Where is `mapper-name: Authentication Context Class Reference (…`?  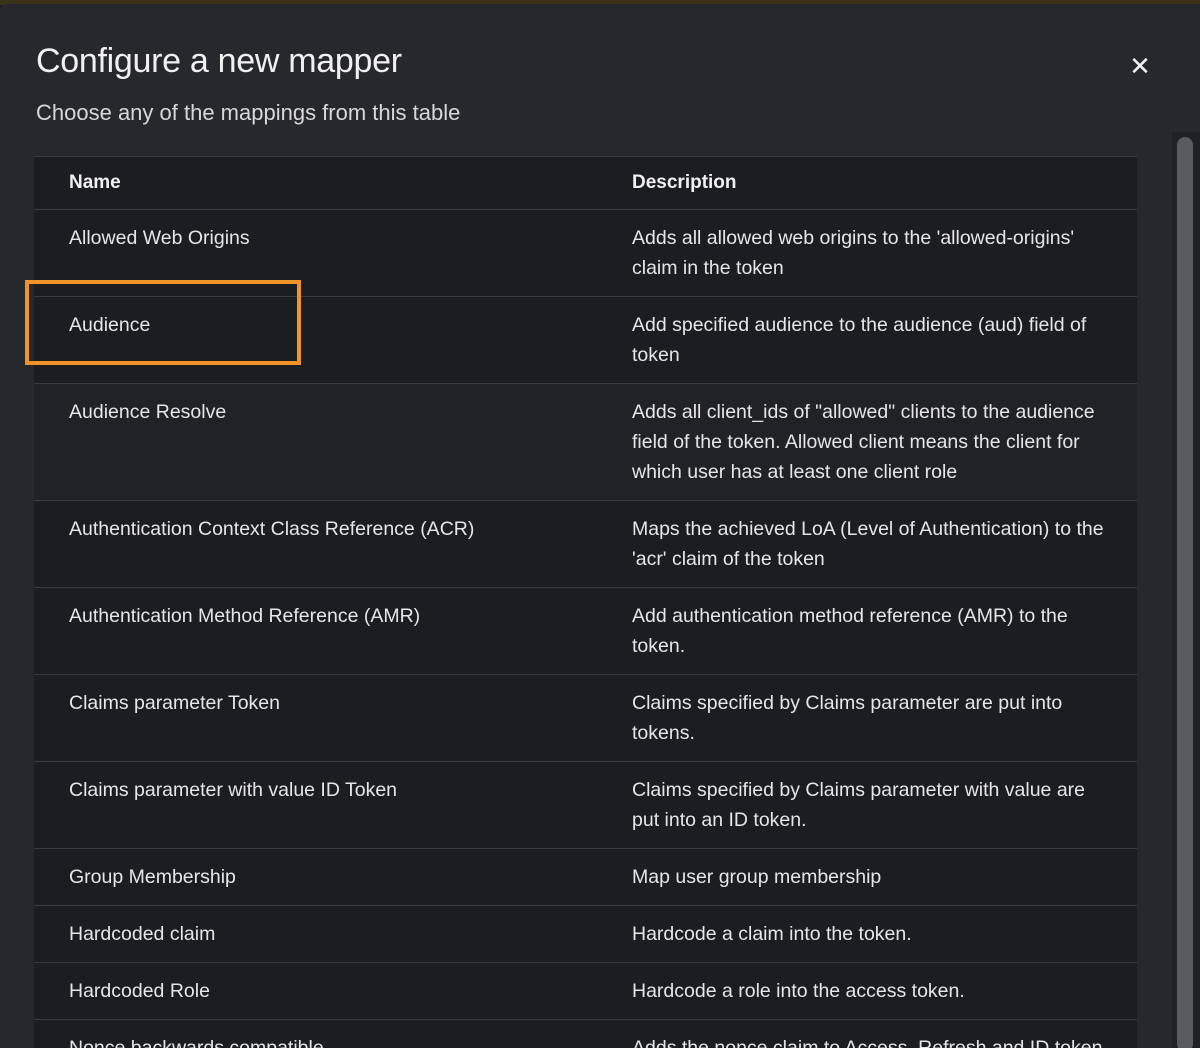 mapper-name: Authentication Context Class Reference (… is located at coordinates (298, 544).